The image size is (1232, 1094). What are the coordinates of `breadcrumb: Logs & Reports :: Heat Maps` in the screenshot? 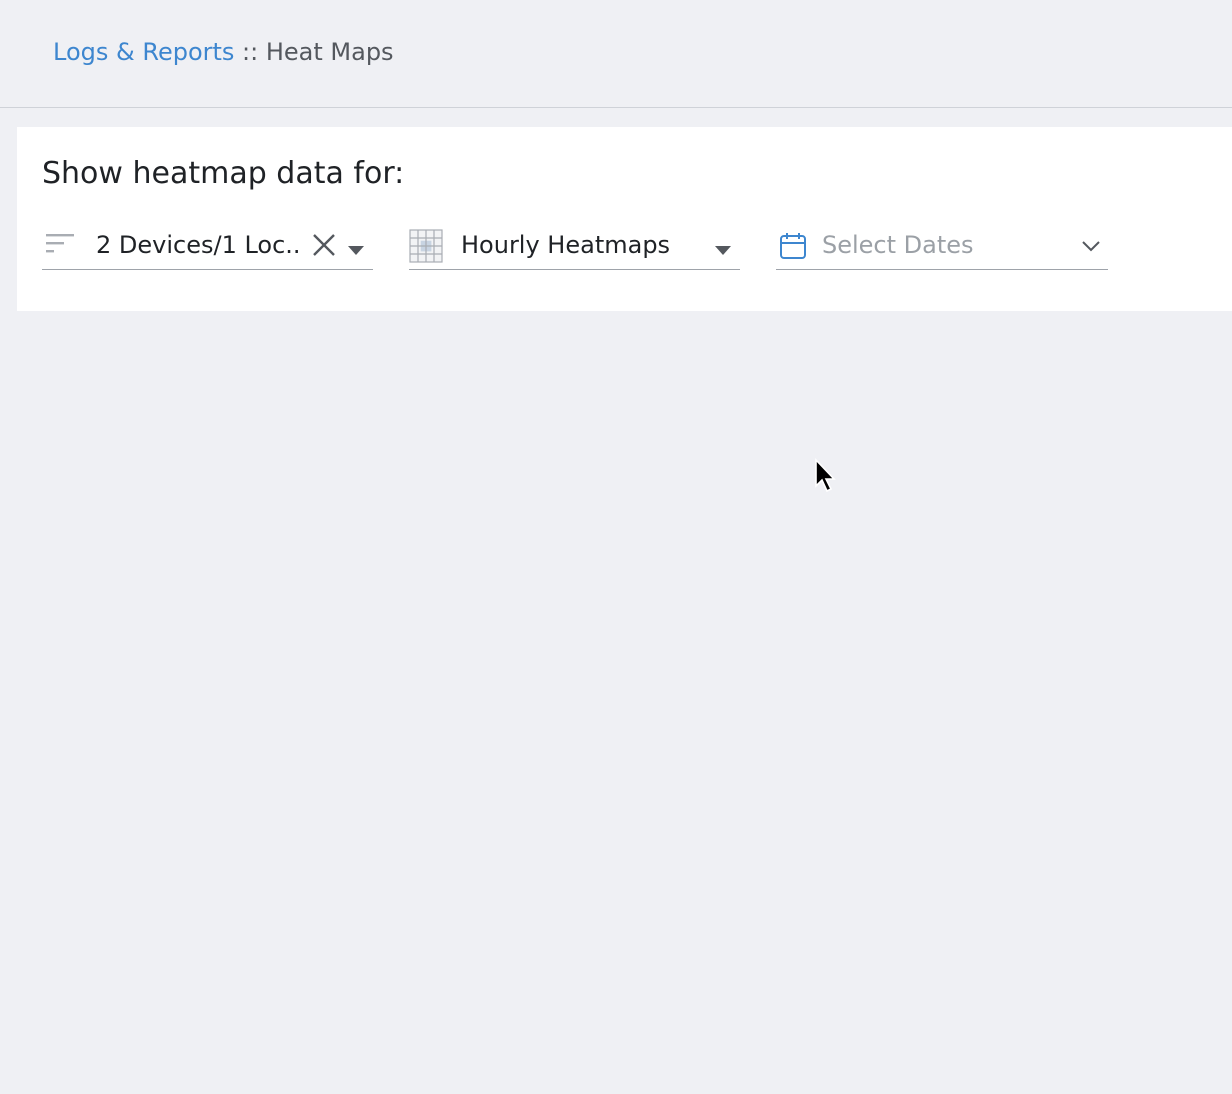 It's located at (223, 52).